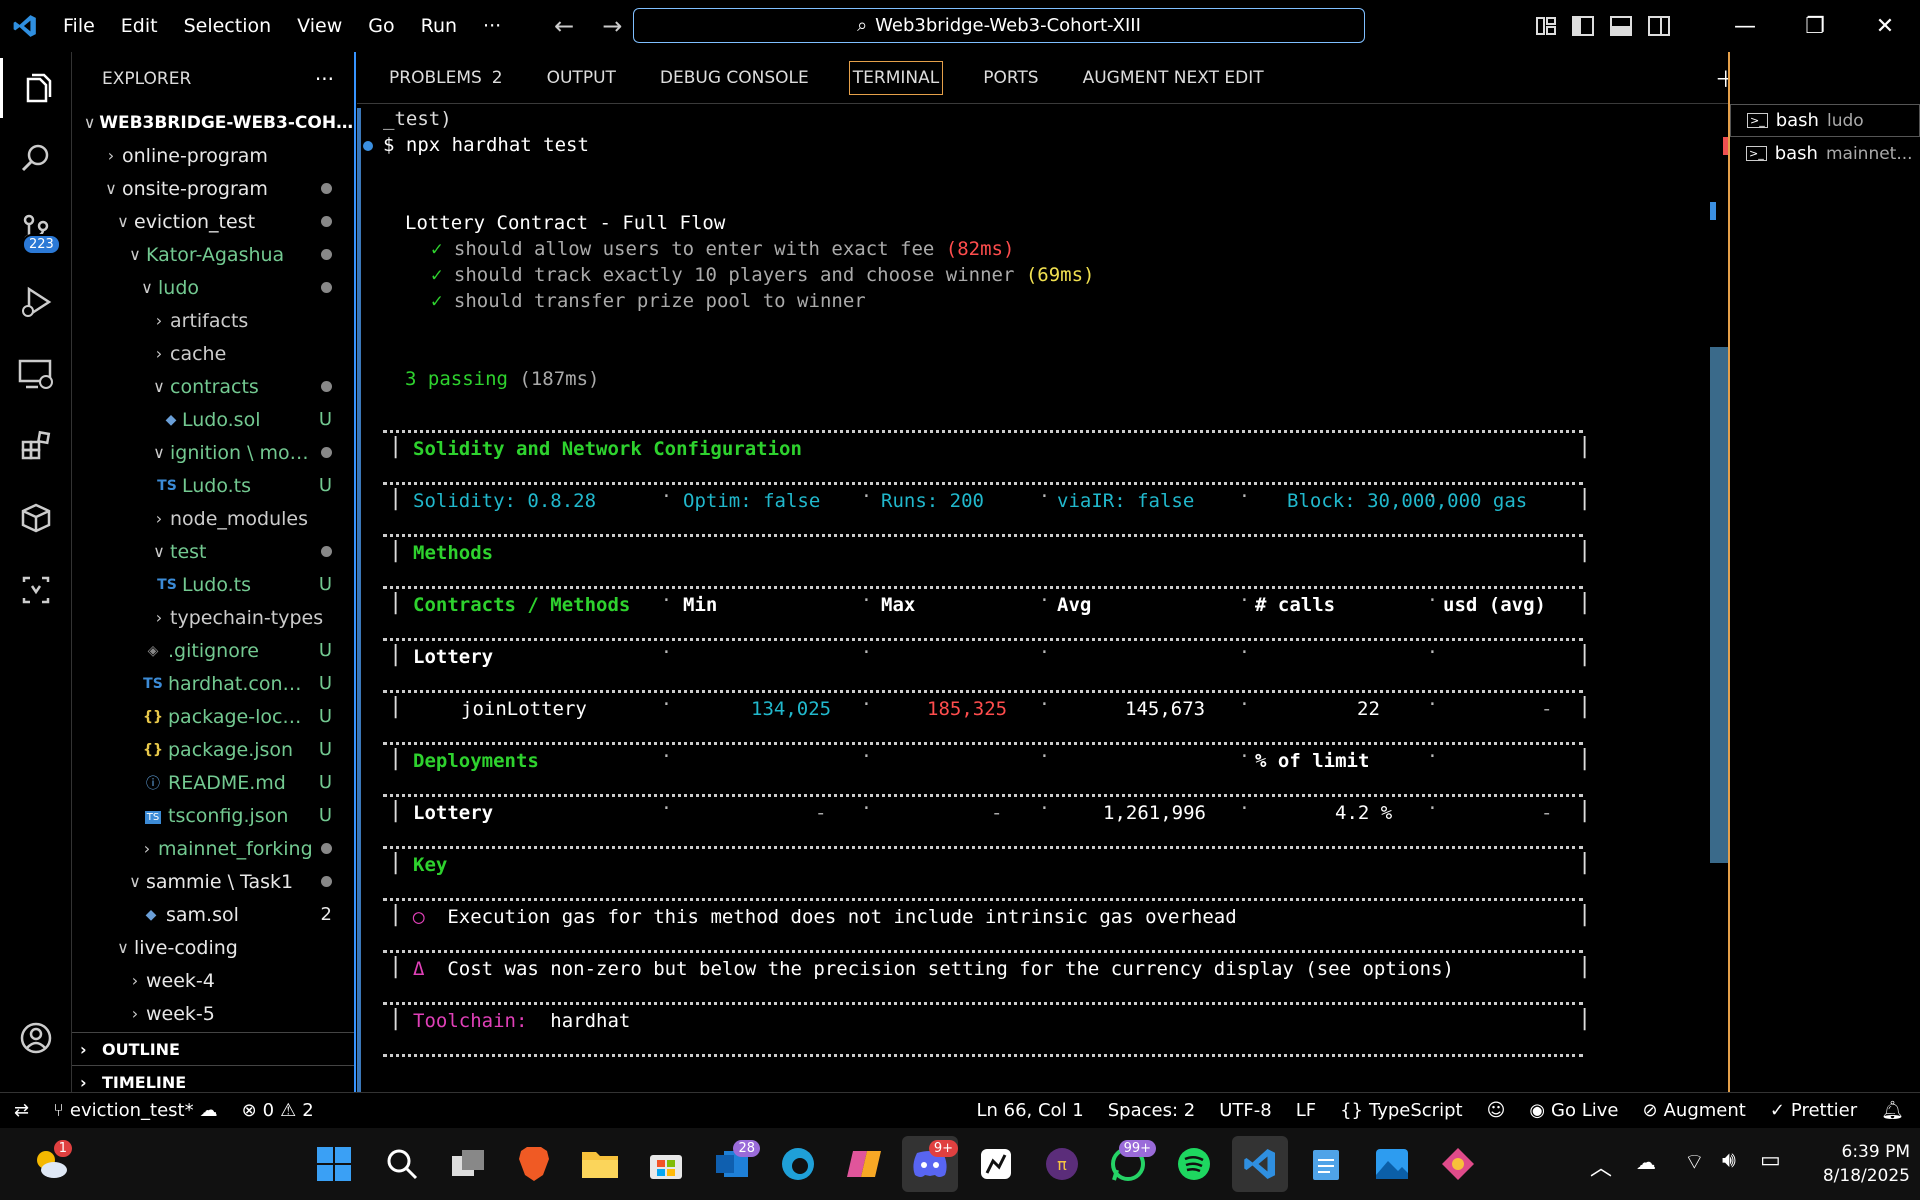 Image resolution: width=1920 pixels, height=1200 pixels. What do you see at coordinates (402, 1164) in the screenshot?
I see `taskbar-search-icon` at bounding box center [402, 1164].